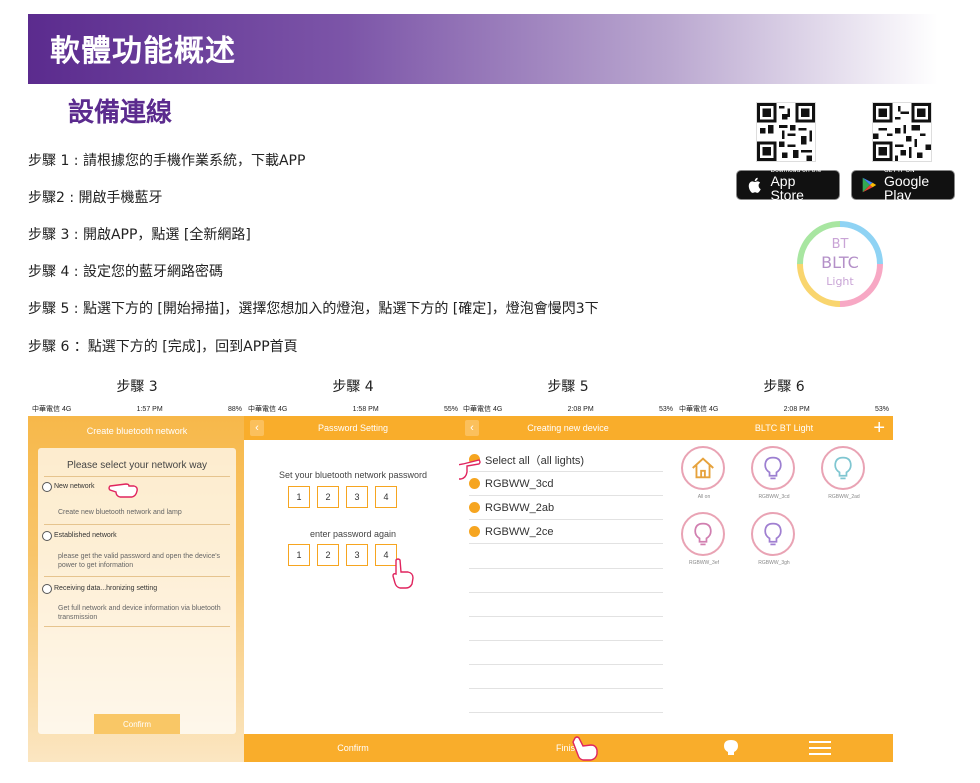  Describe the element at coordinates (137, 465) in the screenshot. I see `card-heading: Please select your network way` at that location.